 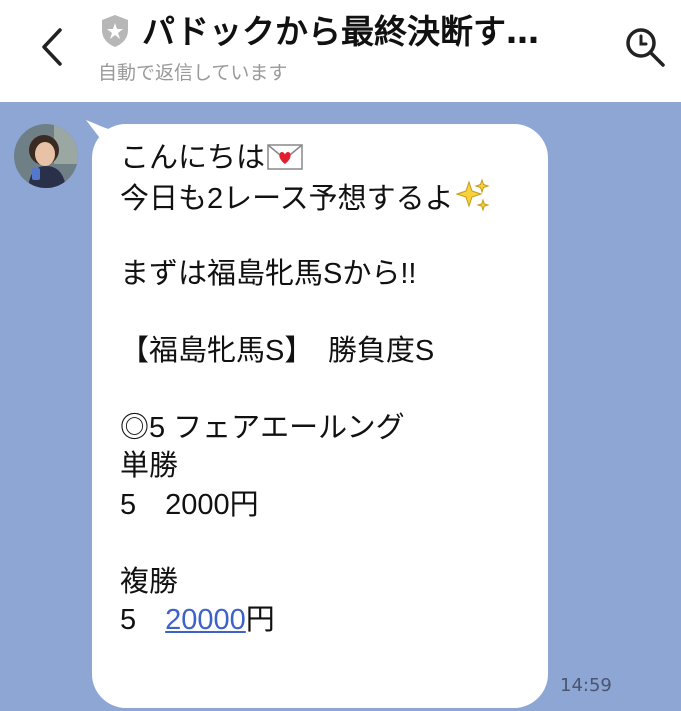 What do you see at coordinates (262, 427) in the screenshot?
I see `message-line: ◎5 フェアエールング` at bounding box center [262, 427].